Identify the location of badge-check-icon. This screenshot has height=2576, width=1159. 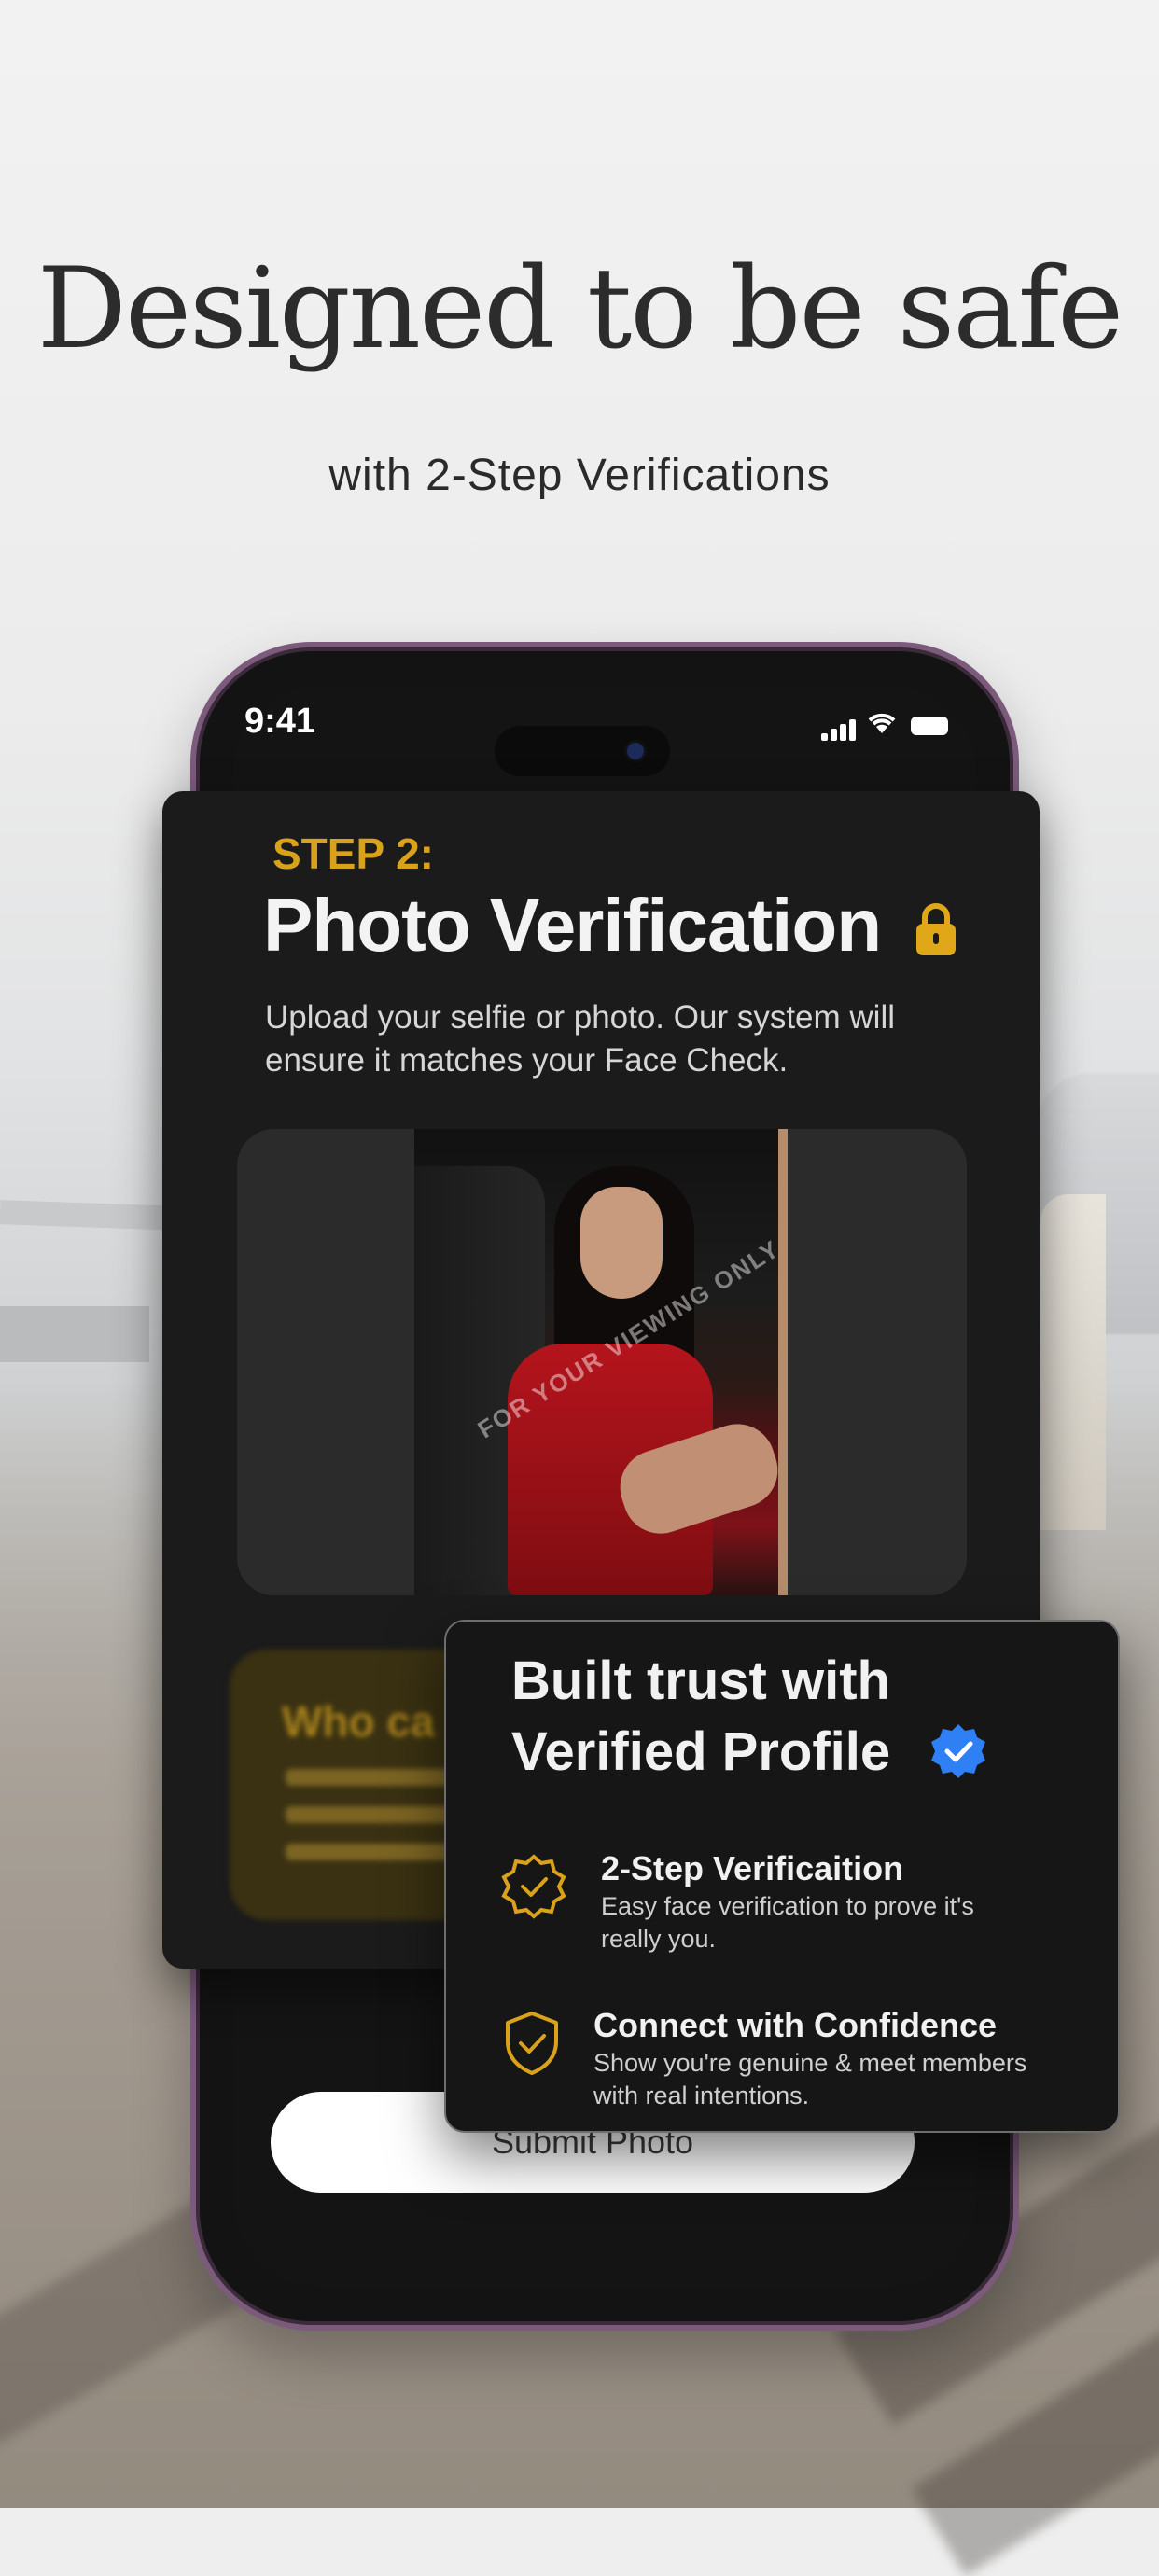
(533, 1887).